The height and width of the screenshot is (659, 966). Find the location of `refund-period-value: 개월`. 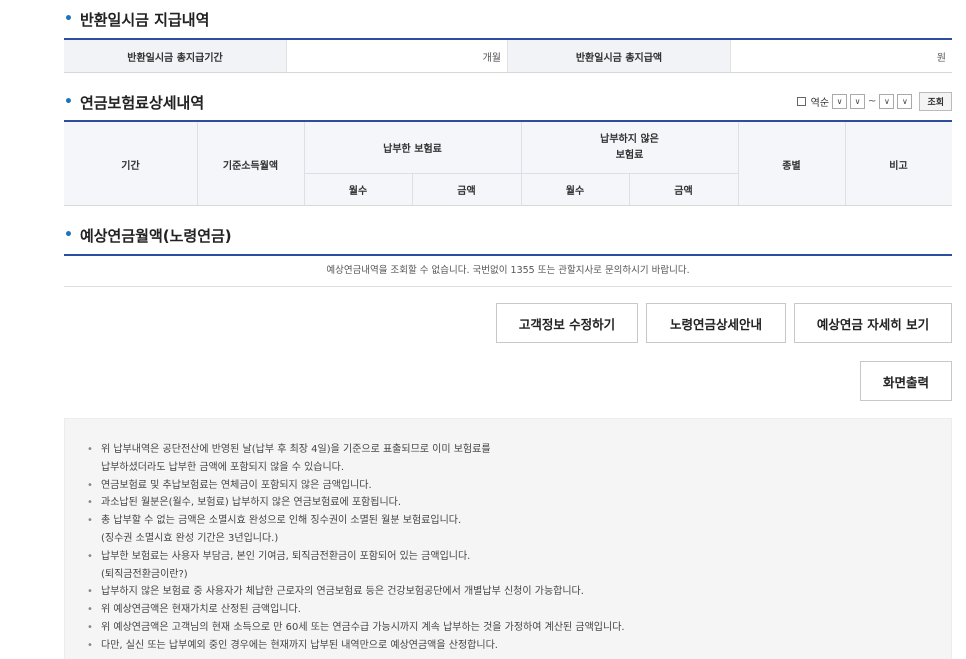

refund-period-value: 개월 is located at coordinates (397, 56).